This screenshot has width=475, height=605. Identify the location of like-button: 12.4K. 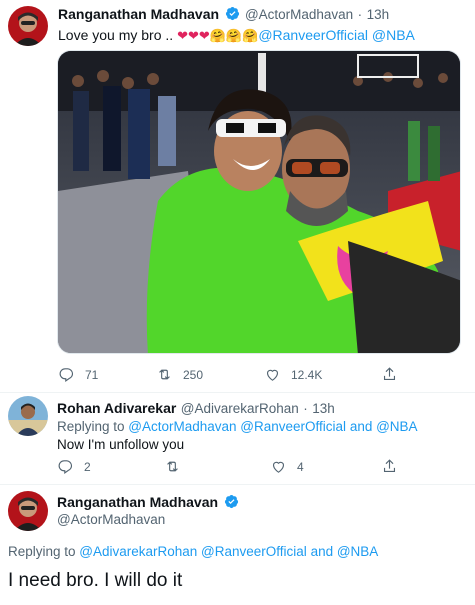
(293, 374).